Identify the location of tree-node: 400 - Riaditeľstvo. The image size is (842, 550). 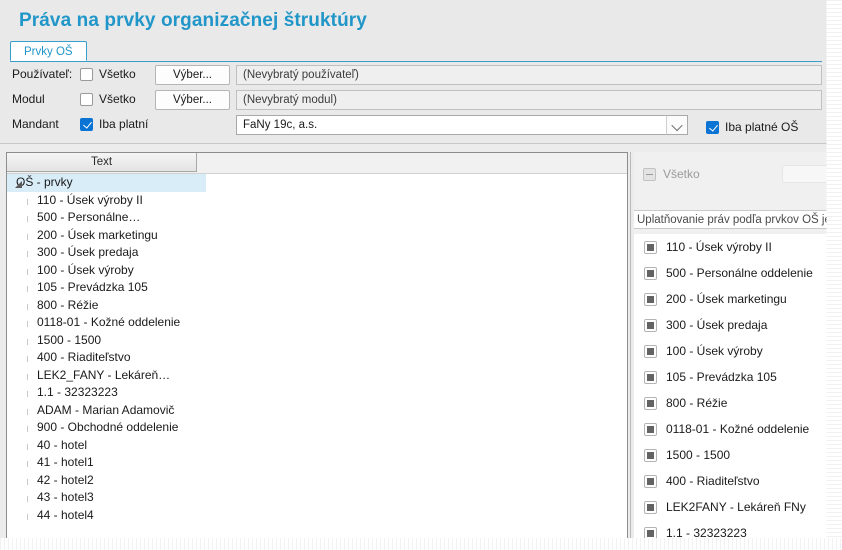
(317, 358).